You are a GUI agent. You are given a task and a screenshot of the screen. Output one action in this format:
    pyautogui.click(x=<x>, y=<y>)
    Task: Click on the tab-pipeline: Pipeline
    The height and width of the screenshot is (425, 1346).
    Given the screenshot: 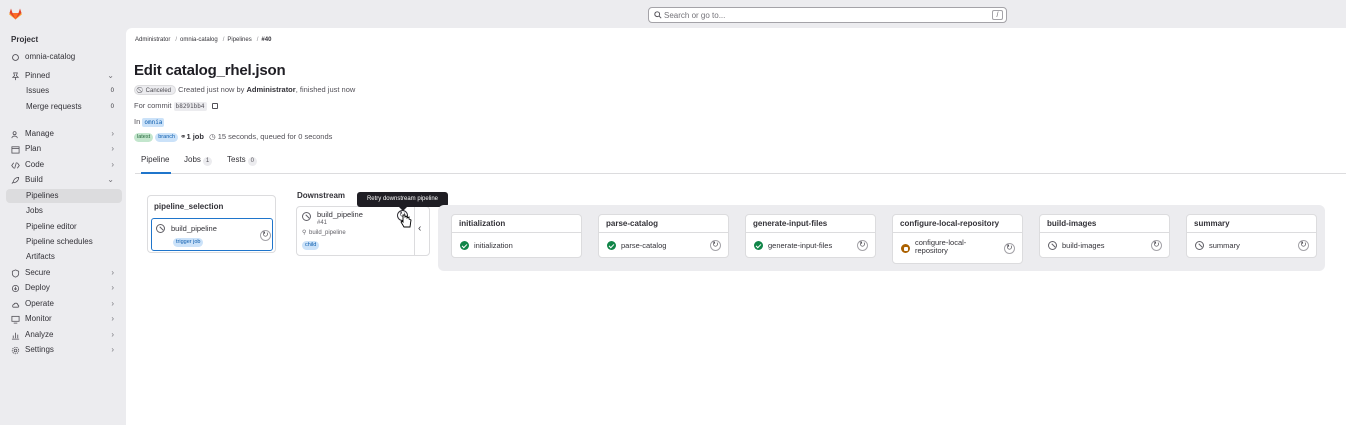 What is the action you would take?
    pyautogui.click(x=156, y=164)
    